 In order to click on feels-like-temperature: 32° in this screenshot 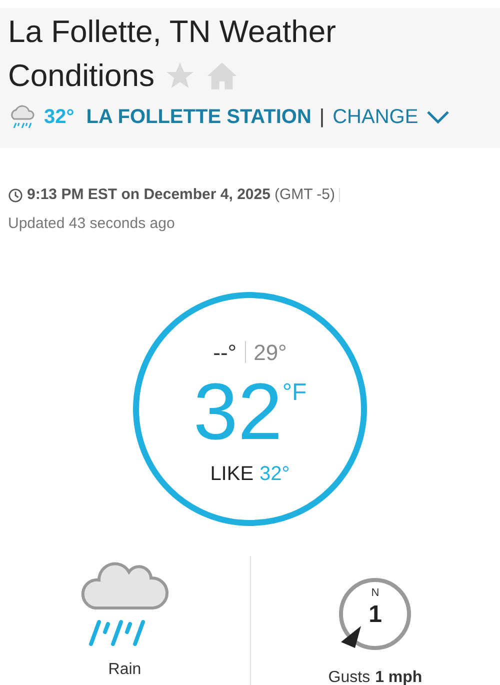, I will do `click(275, 474)`.